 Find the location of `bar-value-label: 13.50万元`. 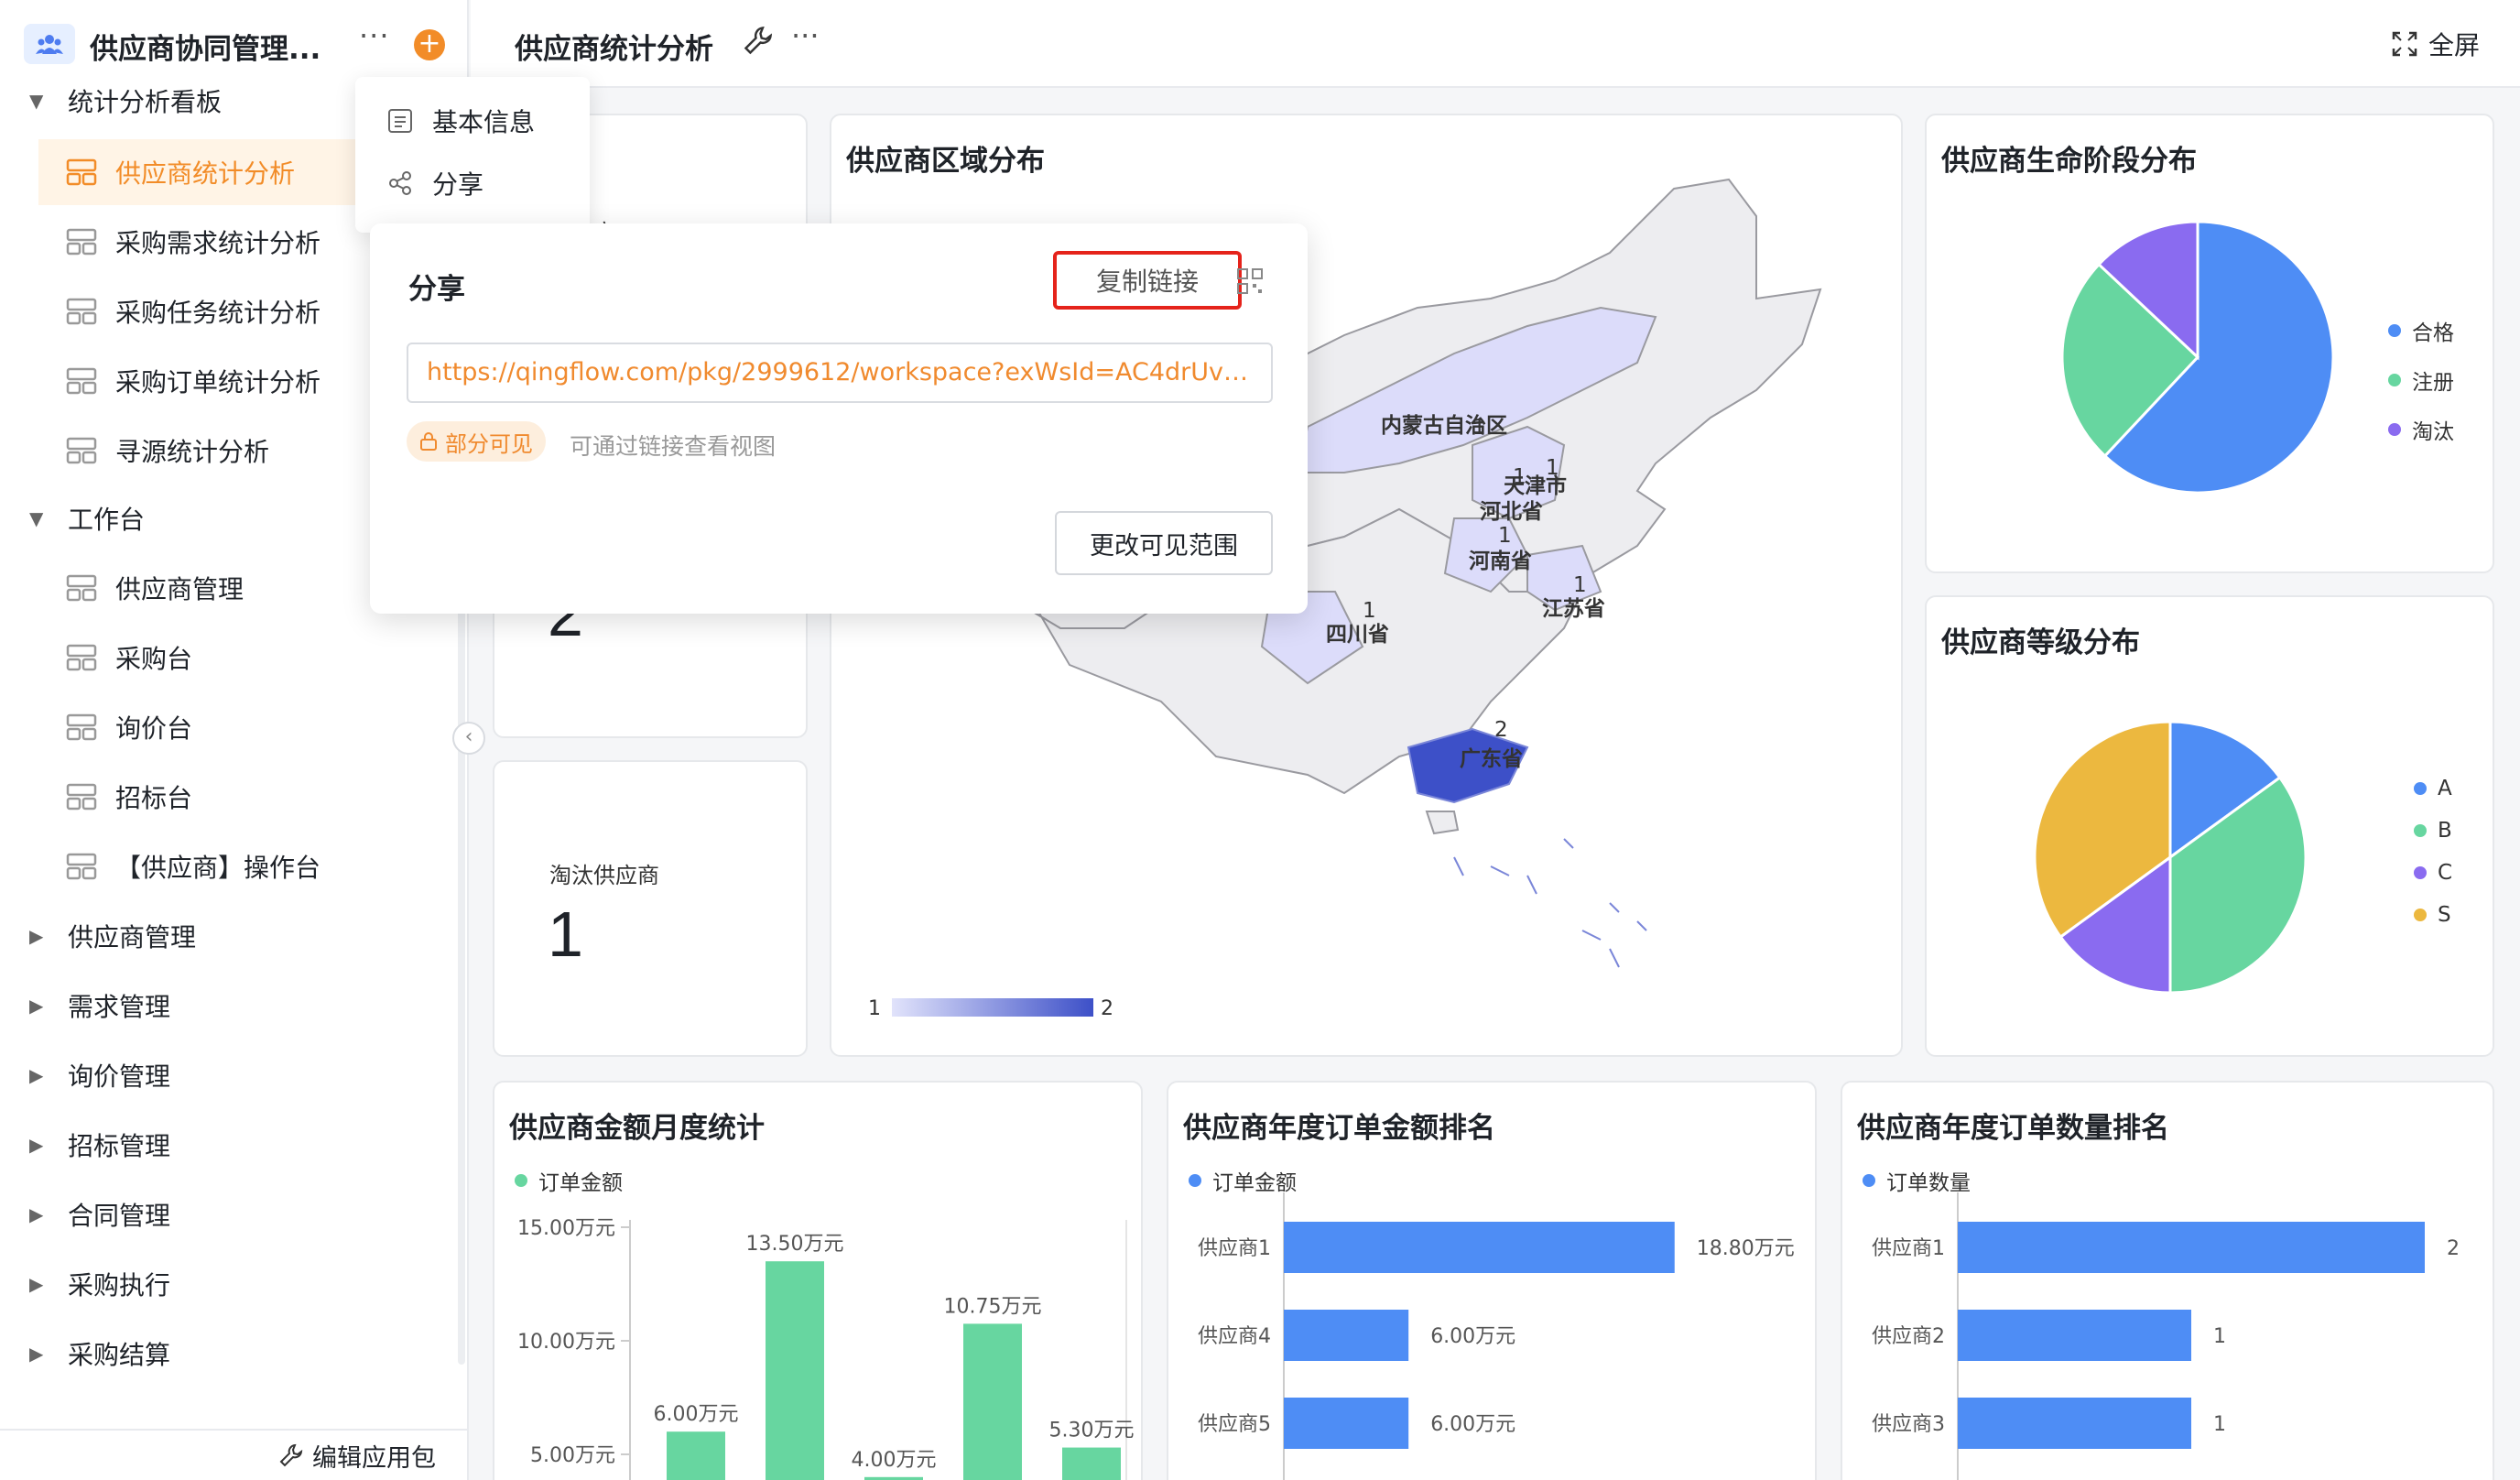

bar-value-label: 13.50万元 is located at coordinates (795, 1244).